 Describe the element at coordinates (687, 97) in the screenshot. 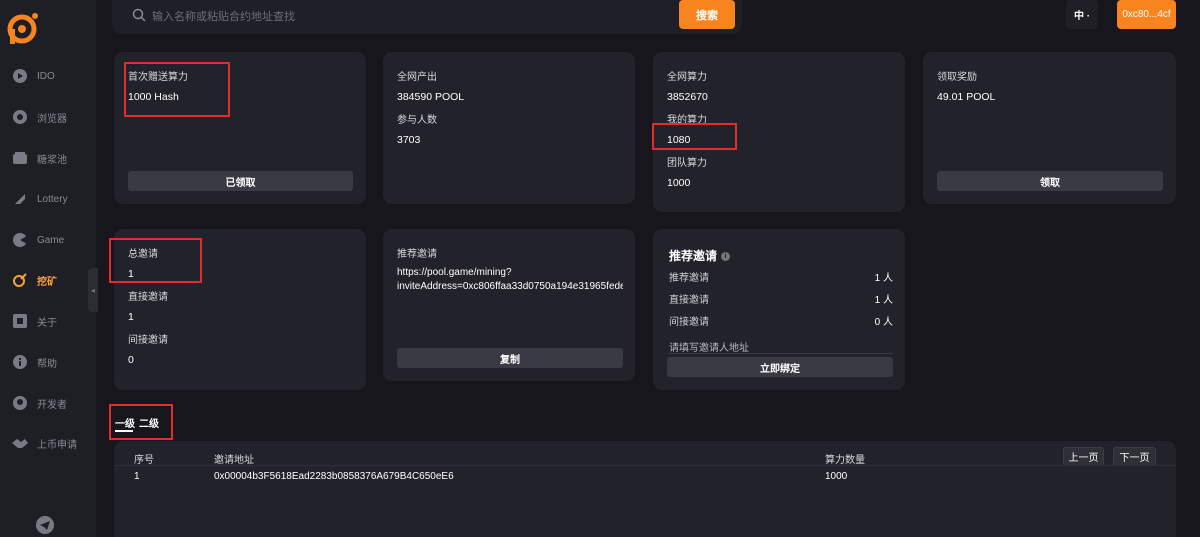

I see `network-hash-value: 3852670` at that location.